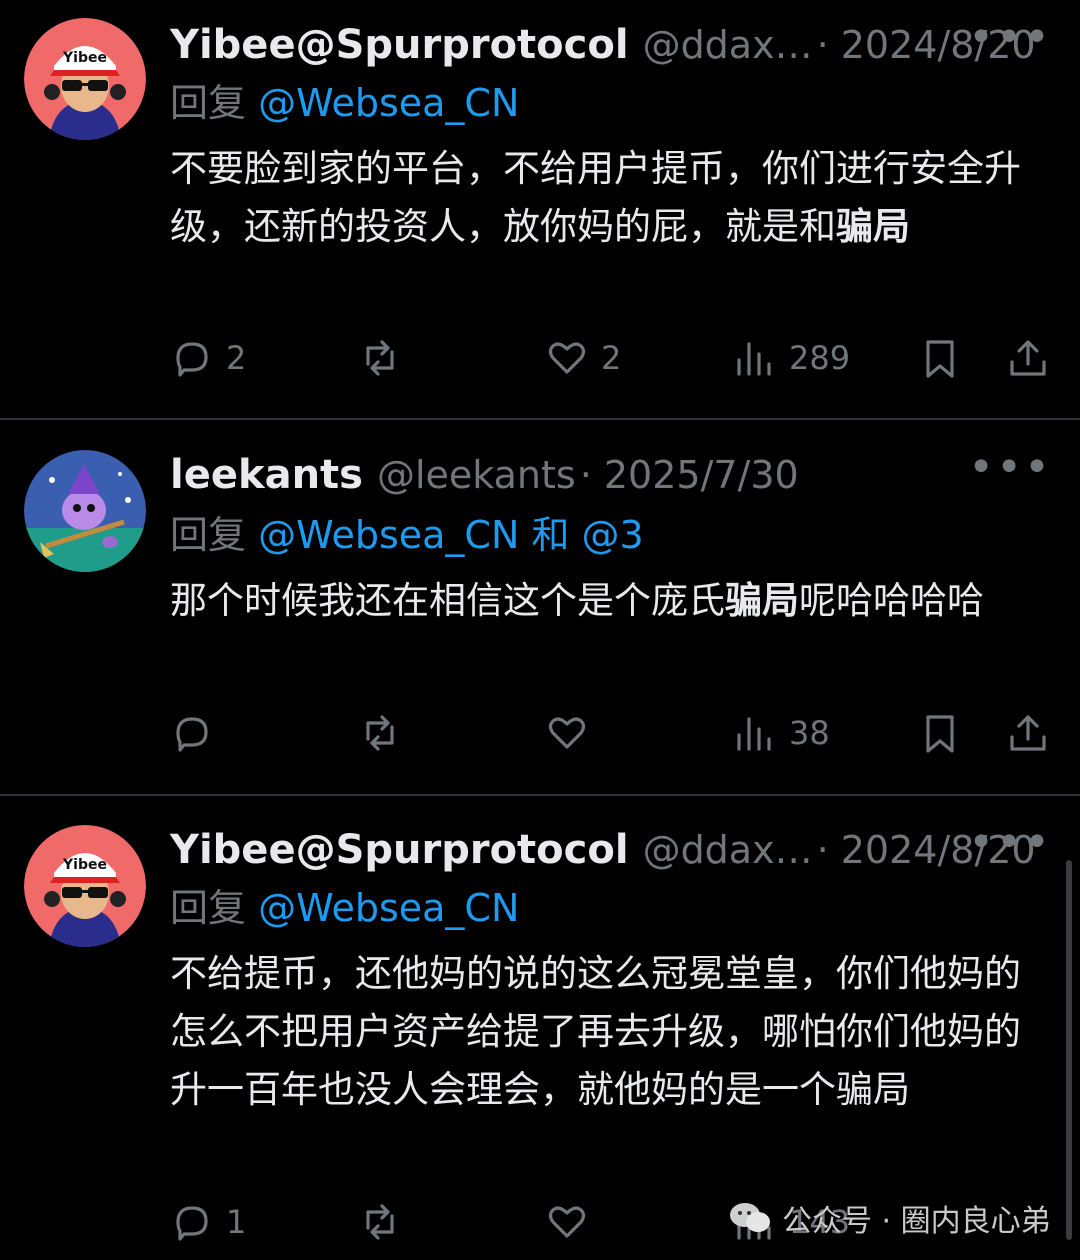 The width and height of the screenshot is (1080, 1260). I want to click on watermark: 公众号 · 圈内良心弟, so click(889, 1218).